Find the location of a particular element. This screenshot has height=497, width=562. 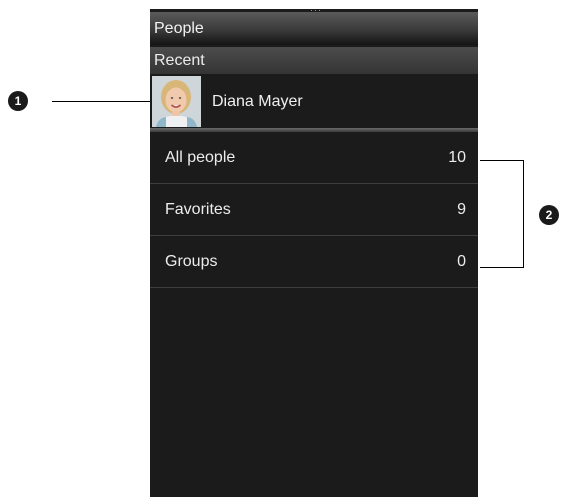

avatar is located at coordinates (176, 101).